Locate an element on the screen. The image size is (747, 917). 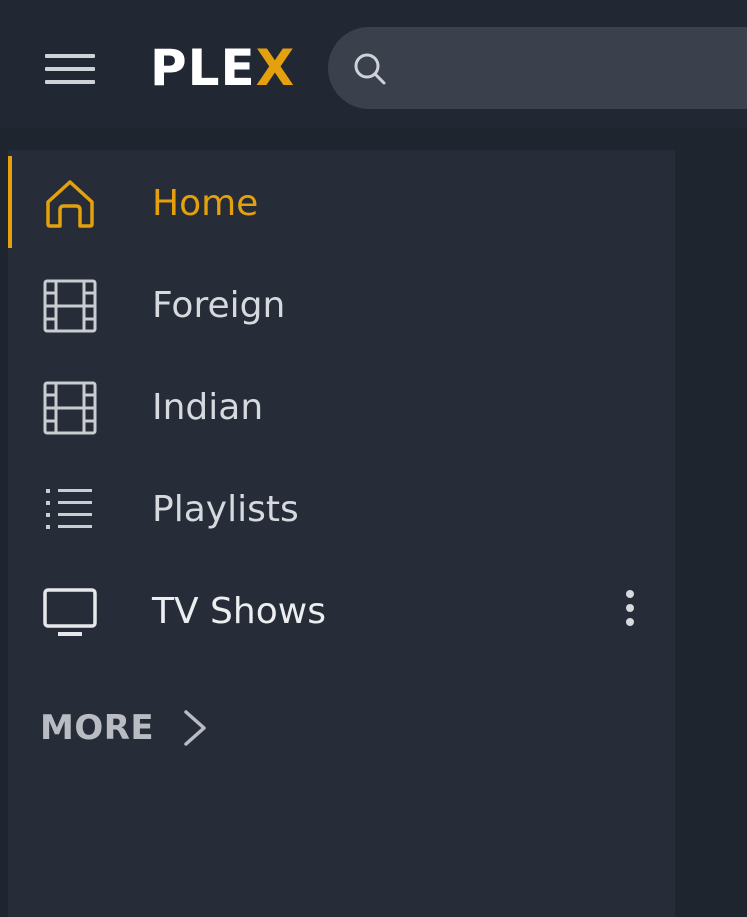
sidebar-item-label: Home is located at coordinates (205, 203).